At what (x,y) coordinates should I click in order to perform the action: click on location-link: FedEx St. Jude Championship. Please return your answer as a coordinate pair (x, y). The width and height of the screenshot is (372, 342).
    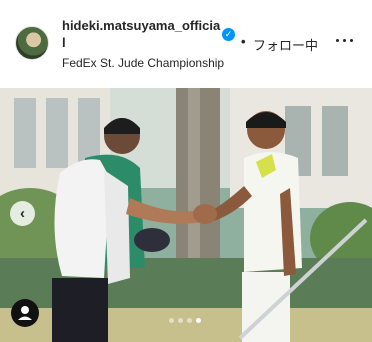
    Looking at the image, I should click on (143, 63).